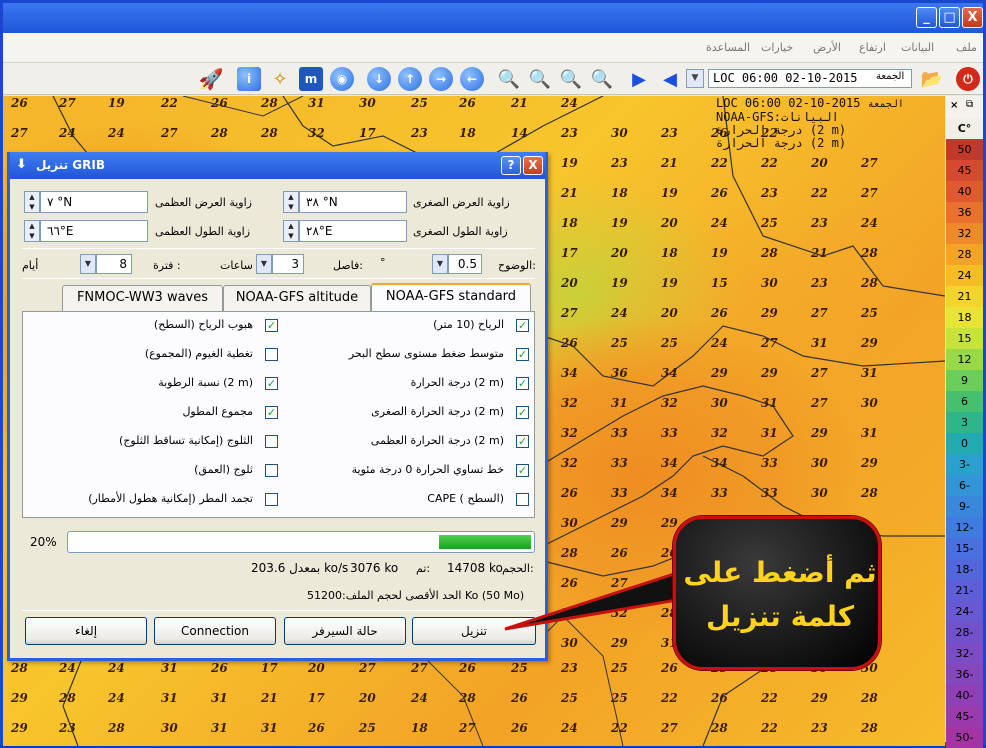  I want to click on tab-fnmoc-waves: FNMOC-WW3 waves, so click(142, 298).